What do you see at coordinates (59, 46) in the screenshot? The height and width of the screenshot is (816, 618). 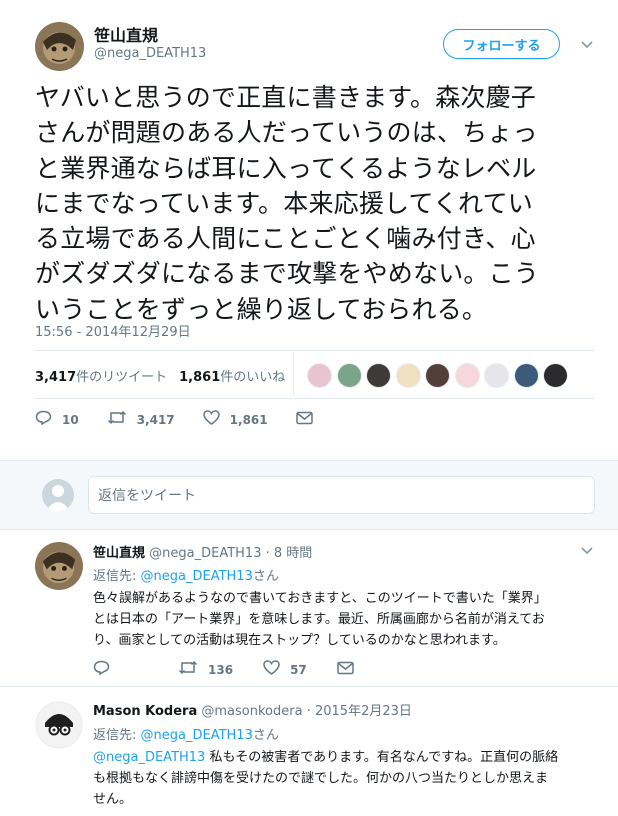 I see `author-avatar` at bounding box center [59, 46].